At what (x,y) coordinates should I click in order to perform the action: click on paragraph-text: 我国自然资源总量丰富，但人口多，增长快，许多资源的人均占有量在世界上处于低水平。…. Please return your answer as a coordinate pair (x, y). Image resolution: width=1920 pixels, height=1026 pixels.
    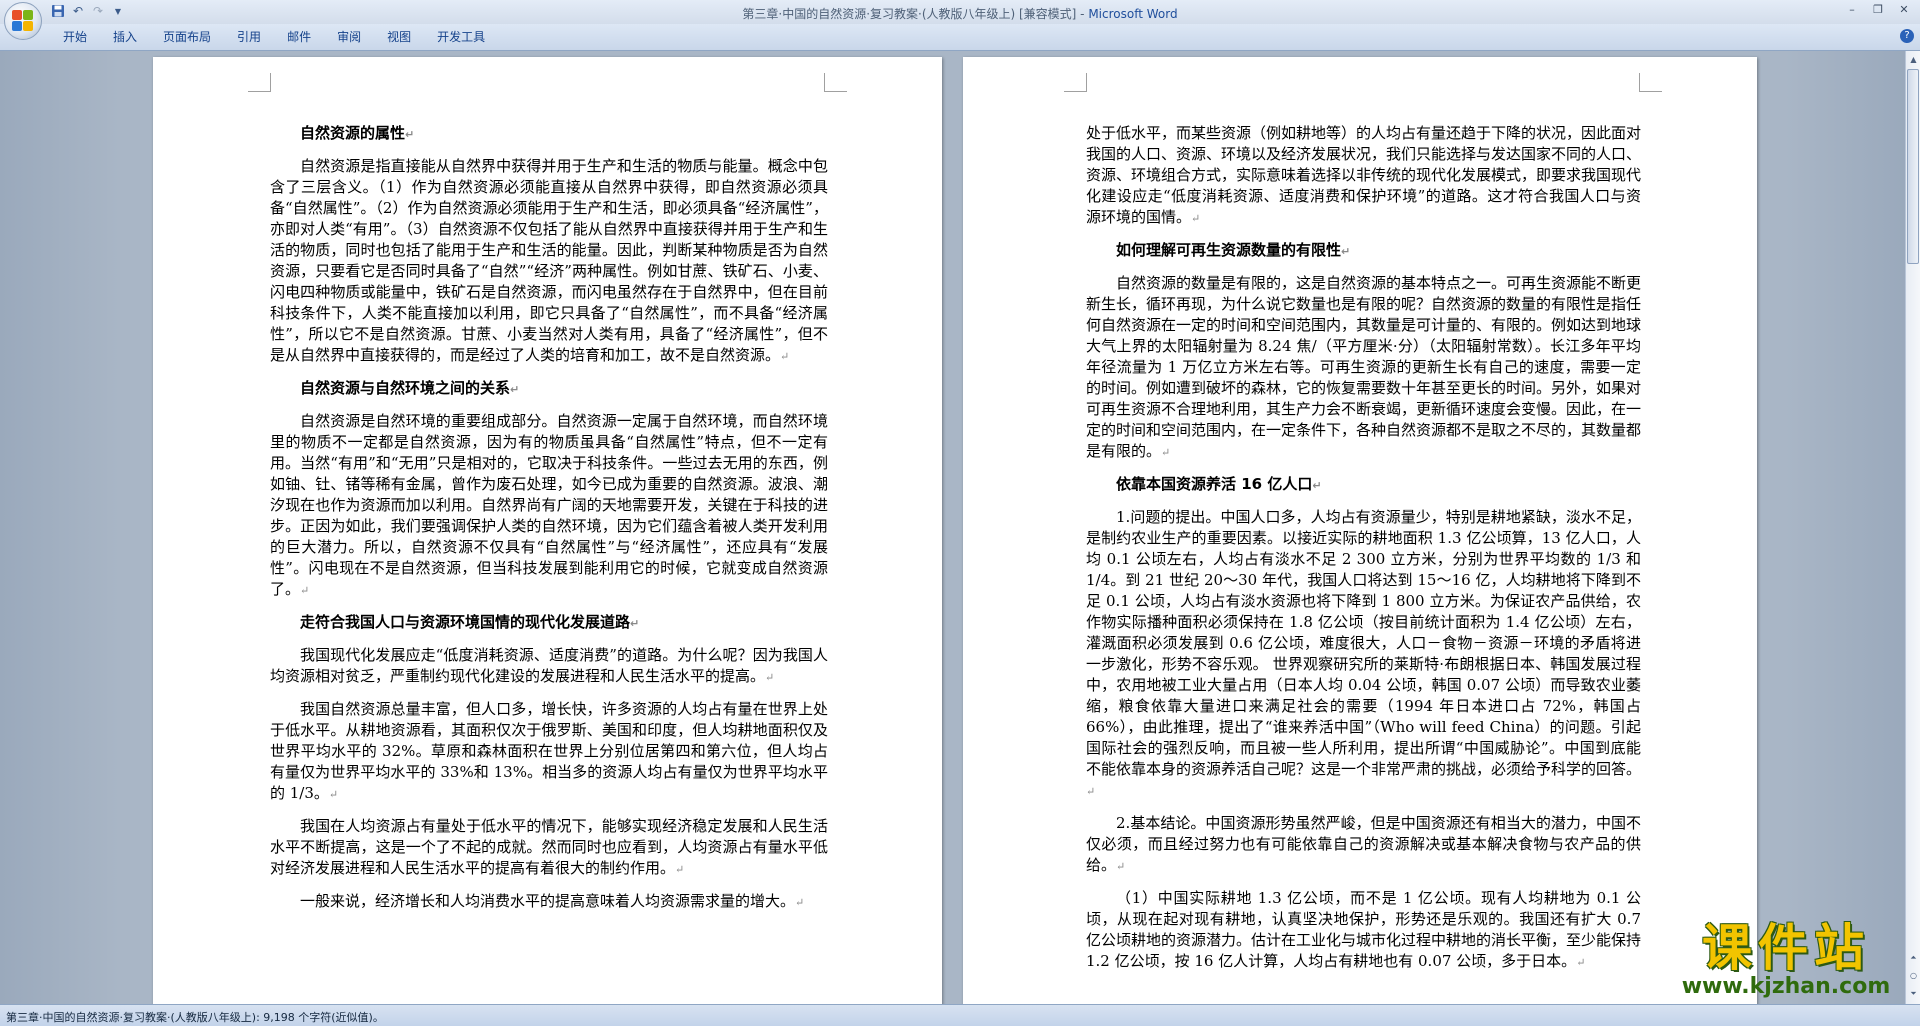
    Looking at the image, I should click on (549, 751).